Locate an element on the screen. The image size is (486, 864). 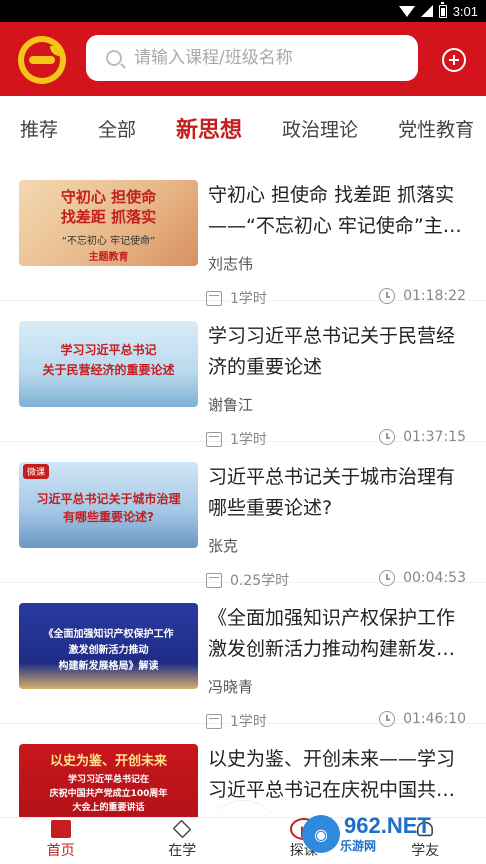
pen-icon is located at coordinates (182, 829).